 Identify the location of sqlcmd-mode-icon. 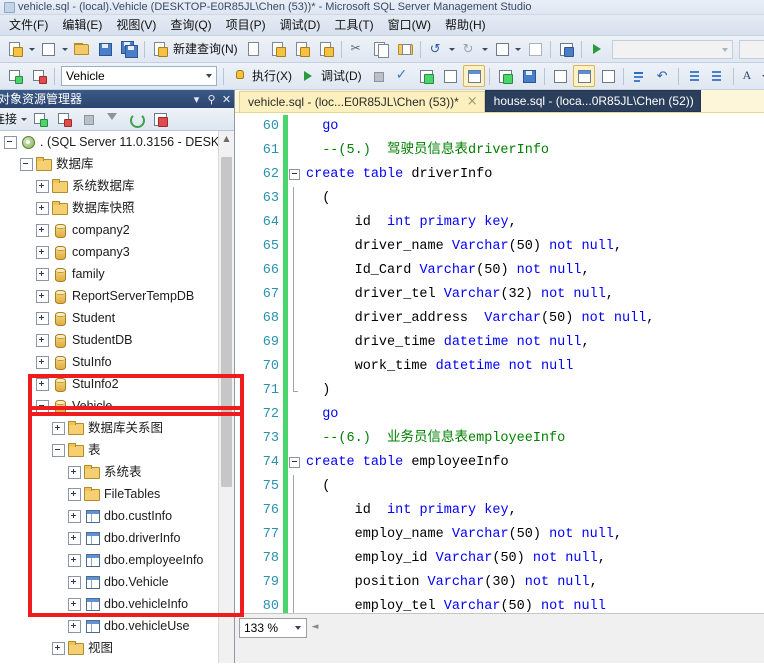
(529, 76).